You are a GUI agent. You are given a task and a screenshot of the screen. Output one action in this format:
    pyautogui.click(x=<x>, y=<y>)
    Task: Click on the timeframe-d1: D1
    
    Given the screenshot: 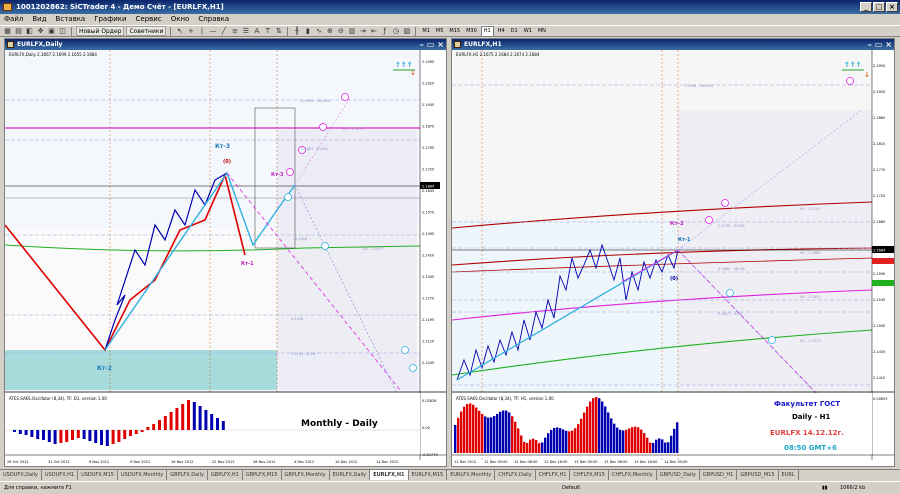 What is the action you would take?
    pyautogui.click(x=514, y=31)
    